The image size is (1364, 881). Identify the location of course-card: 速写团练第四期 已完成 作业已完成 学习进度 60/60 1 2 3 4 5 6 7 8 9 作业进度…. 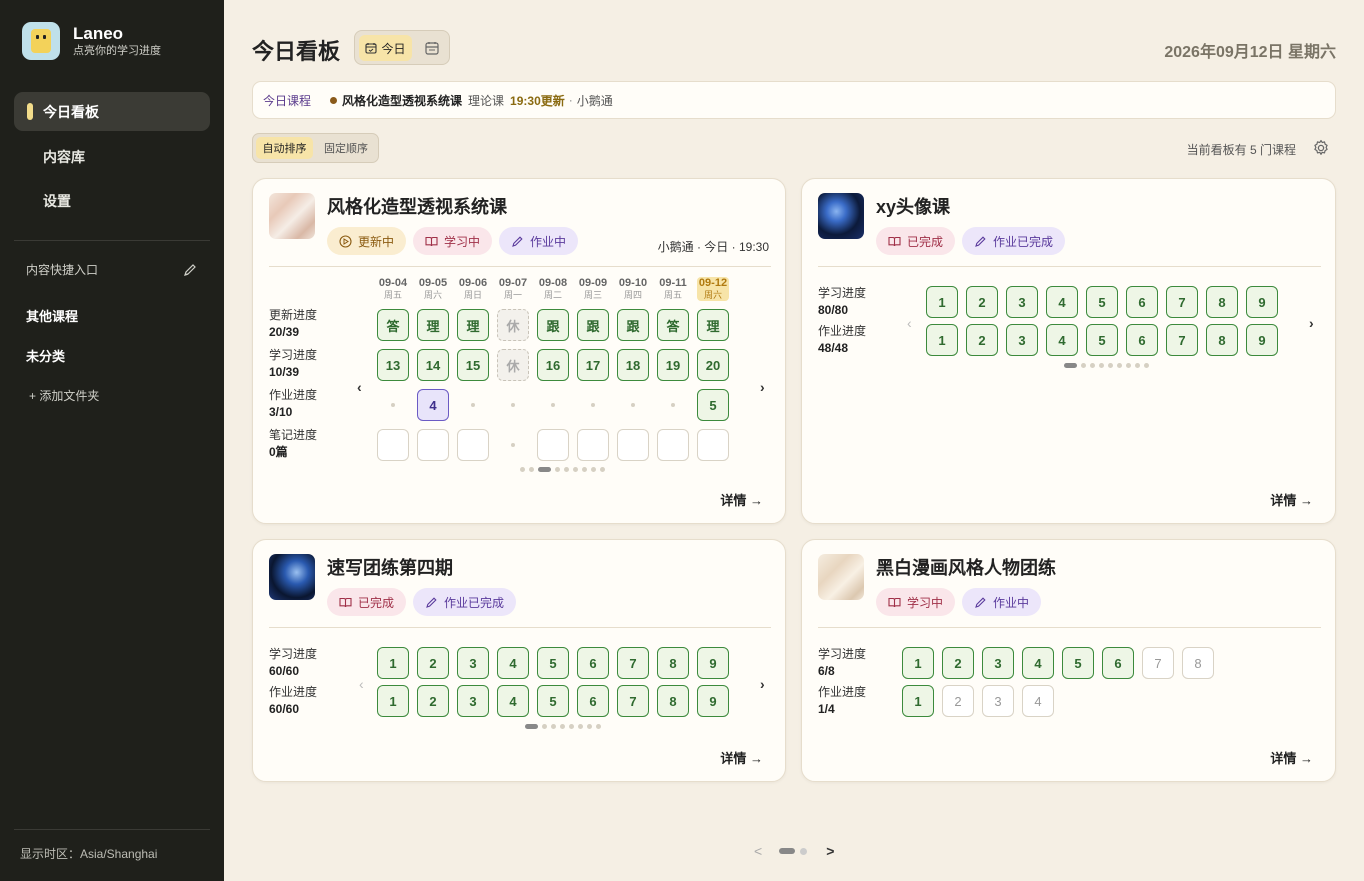
(519, 660).